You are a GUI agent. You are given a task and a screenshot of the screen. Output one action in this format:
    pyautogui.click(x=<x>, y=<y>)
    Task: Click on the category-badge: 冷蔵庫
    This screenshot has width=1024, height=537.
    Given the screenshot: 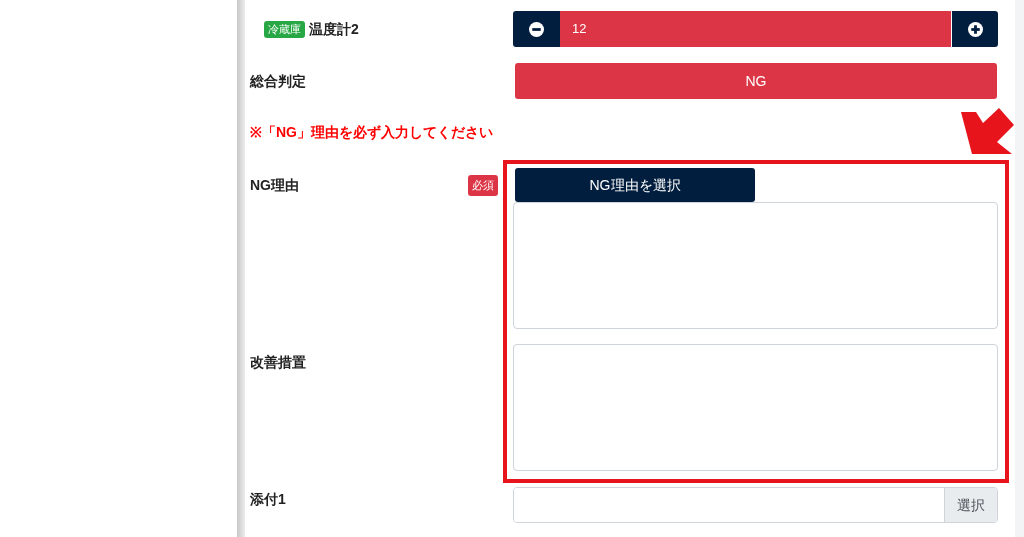 What is the action you would take?
    pyautogui.click(x=284, y=29)
    